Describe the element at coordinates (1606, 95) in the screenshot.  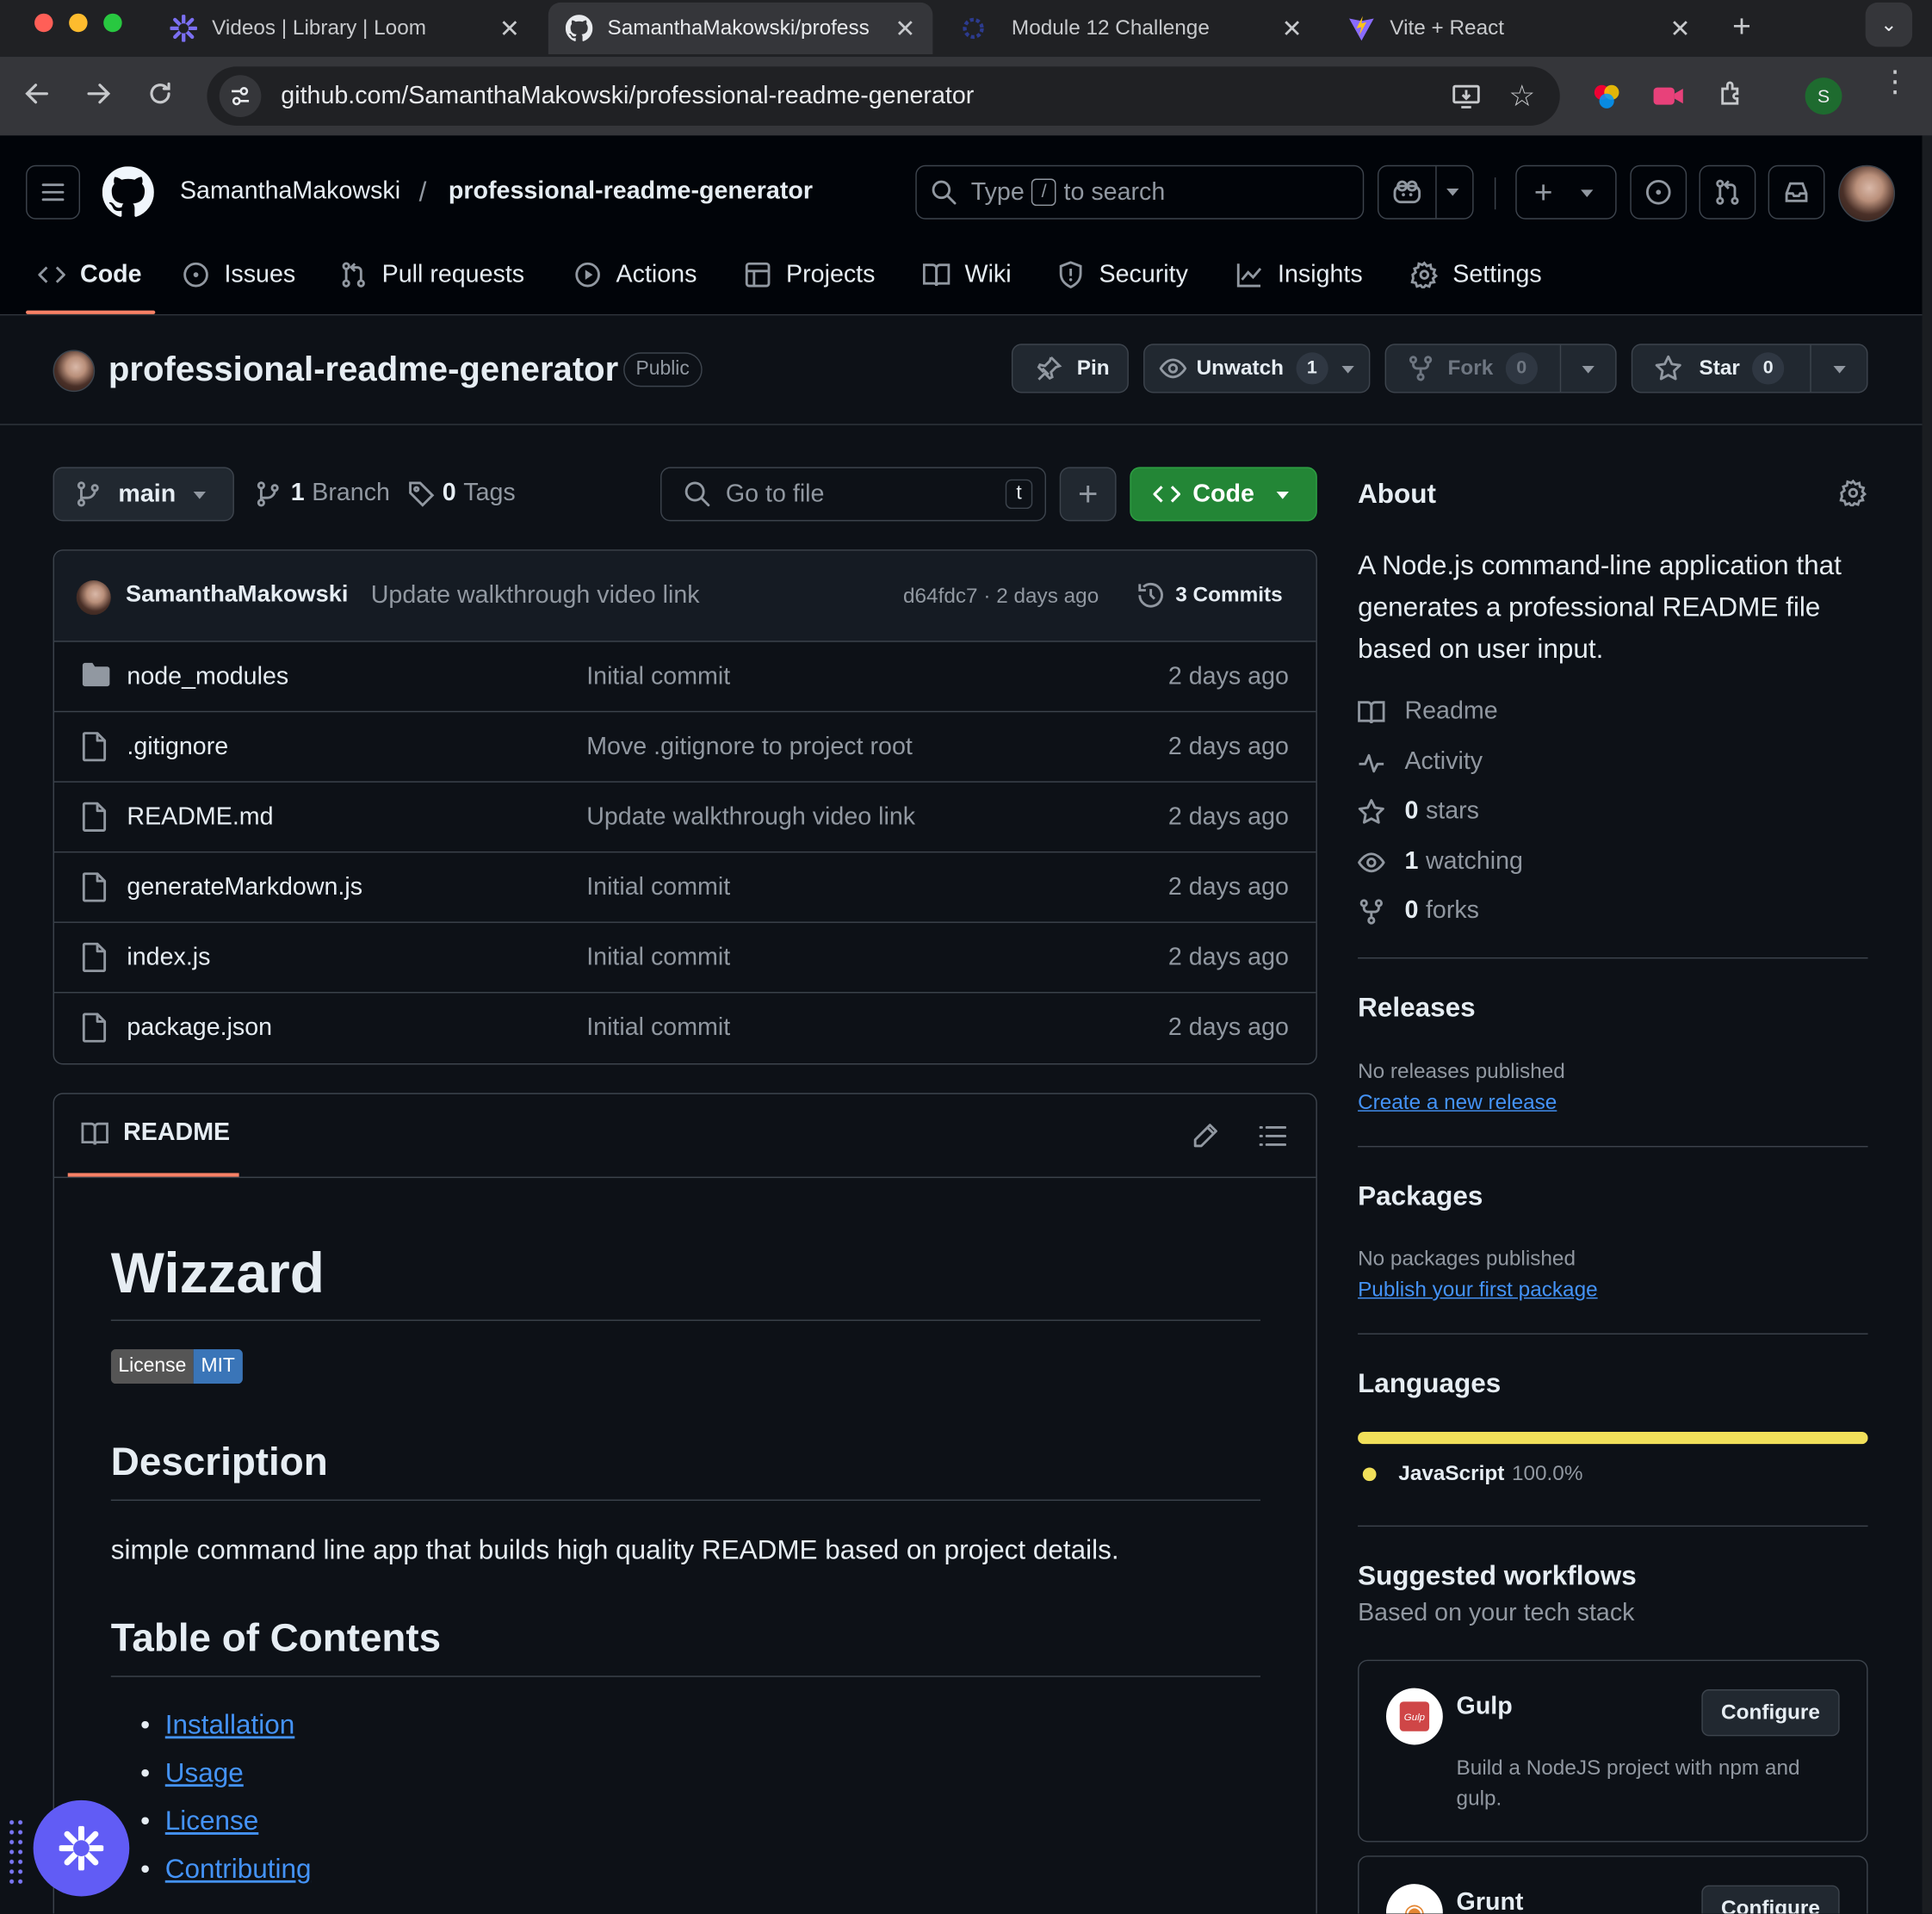
I see `color-extension-icon` at that location.